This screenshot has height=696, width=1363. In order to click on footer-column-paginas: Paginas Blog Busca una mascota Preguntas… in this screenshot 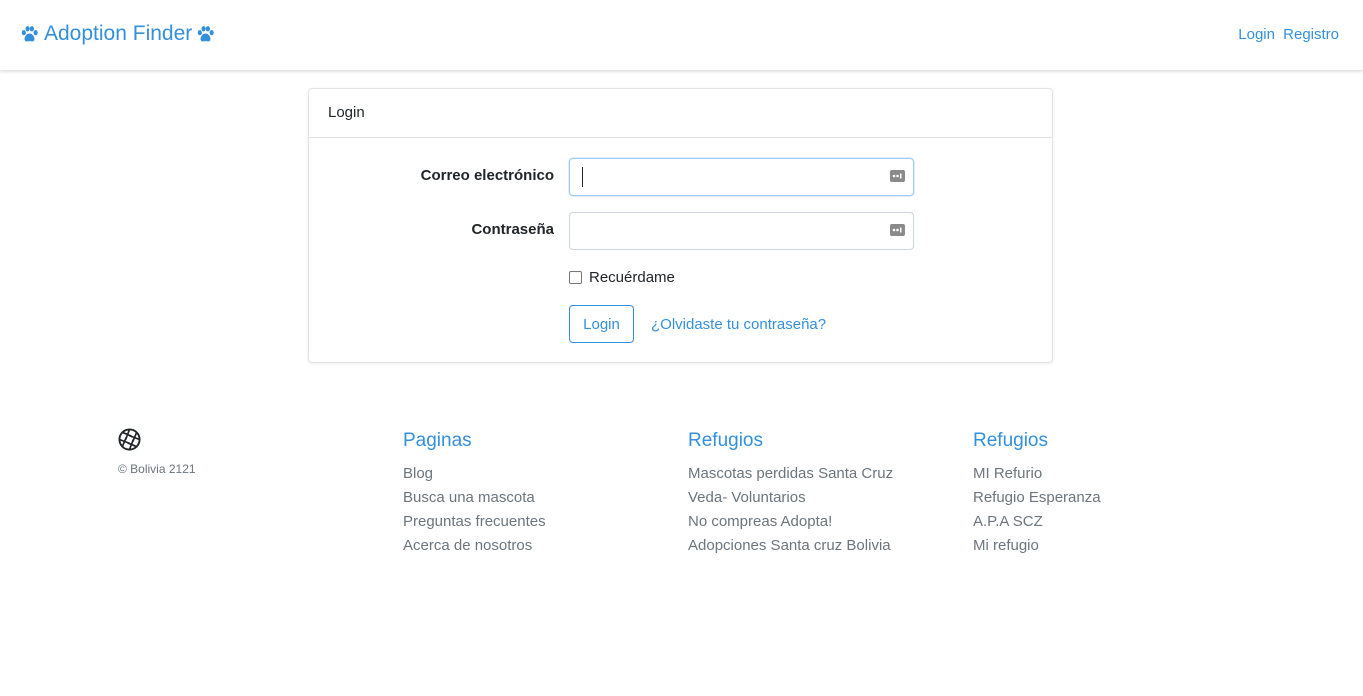, I will do `click(533, 493)`.